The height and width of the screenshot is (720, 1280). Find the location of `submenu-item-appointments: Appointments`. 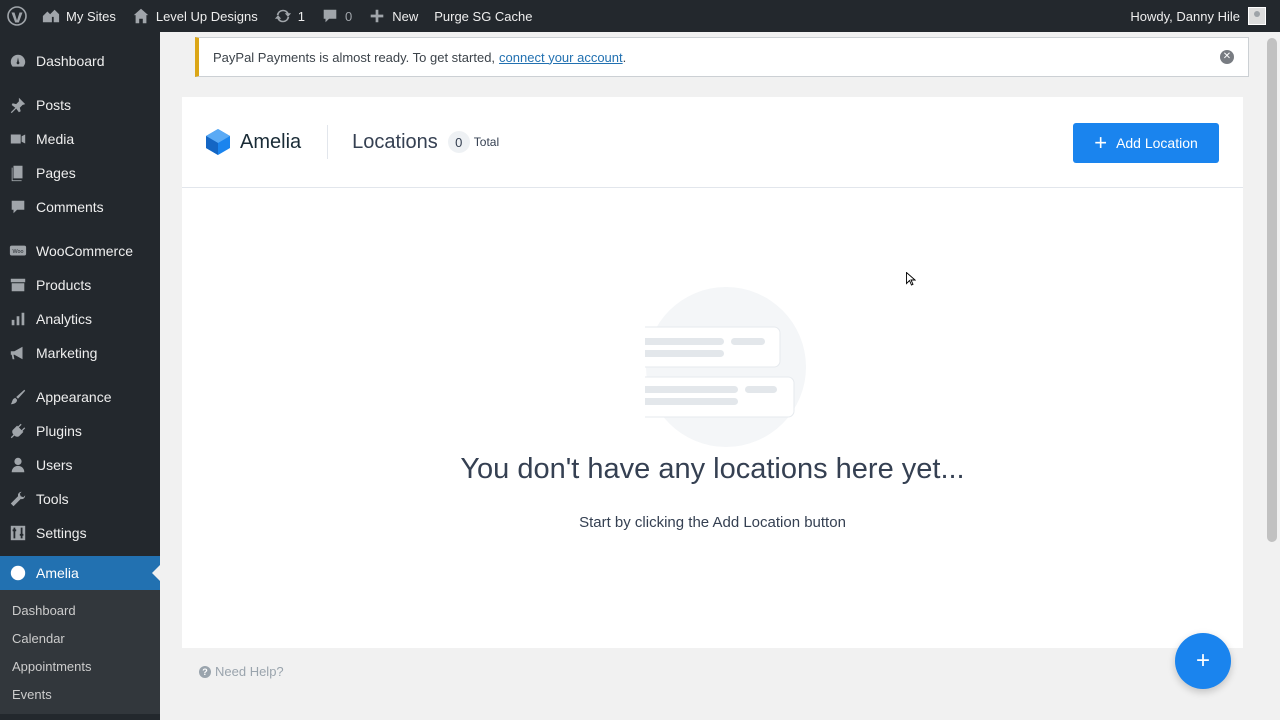

submenu-item-appointments: Appointments is located at coordinates (80, 666).